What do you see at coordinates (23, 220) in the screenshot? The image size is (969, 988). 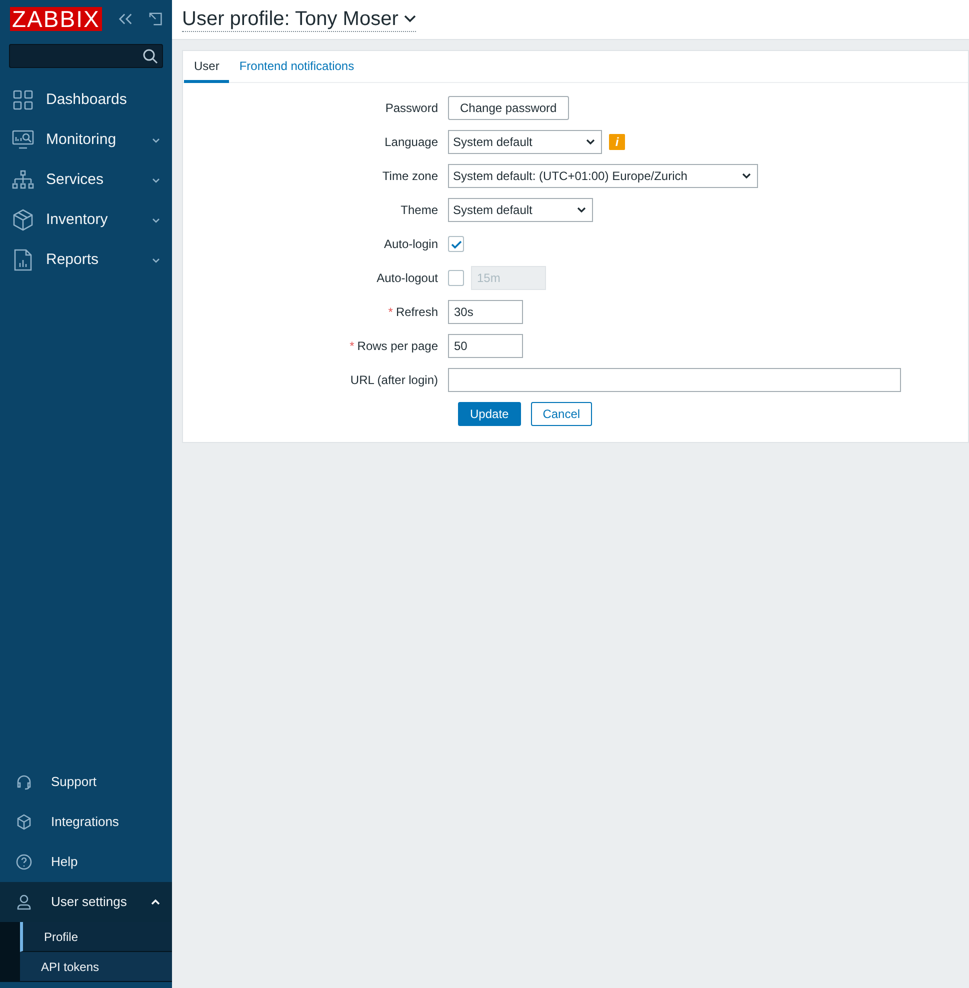 I see `box-icon` at bounding box center [23, 220].